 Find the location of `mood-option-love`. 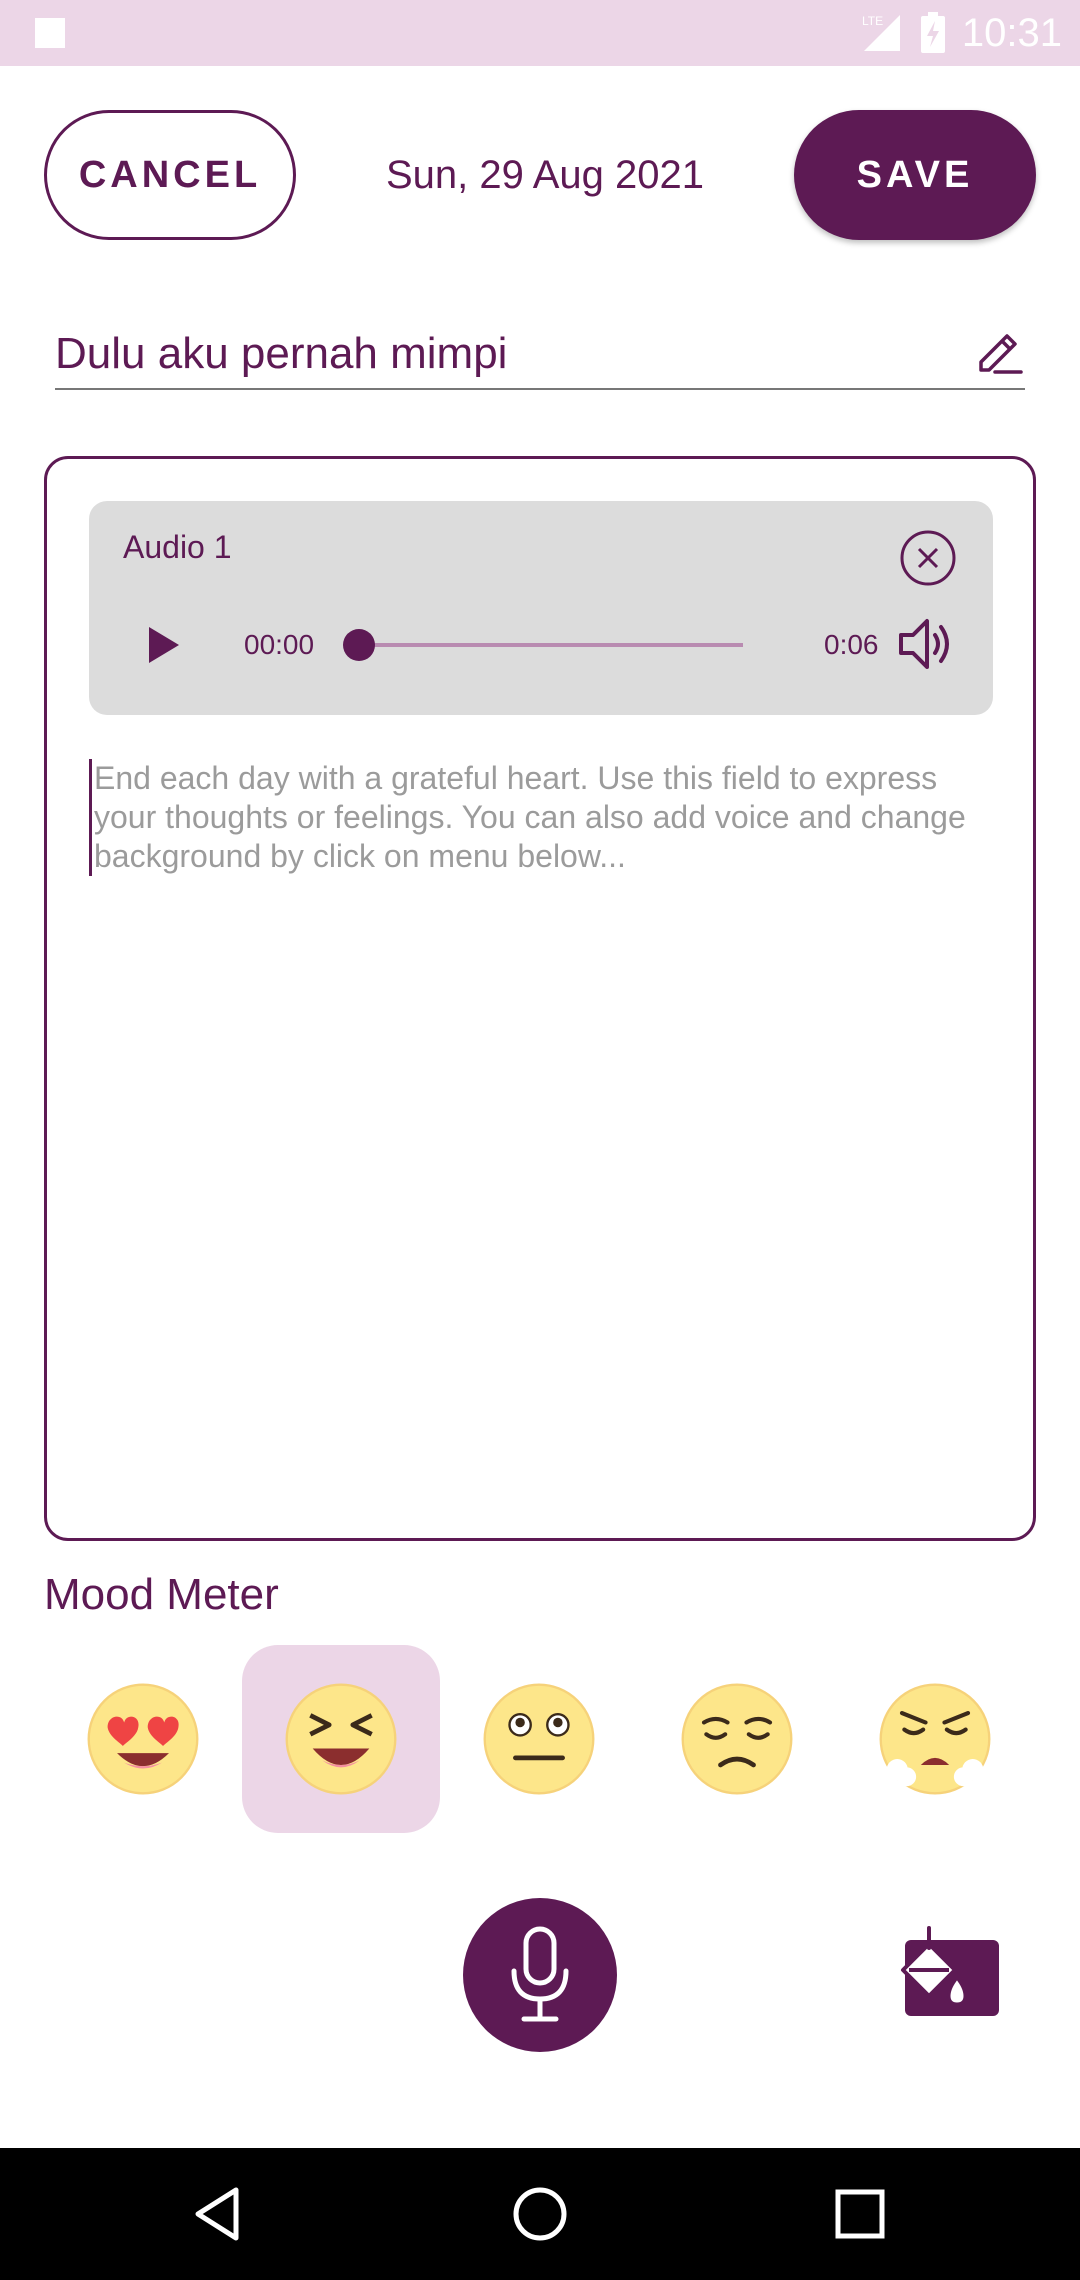

mood-option-love is located at coordinates (143, 1739).